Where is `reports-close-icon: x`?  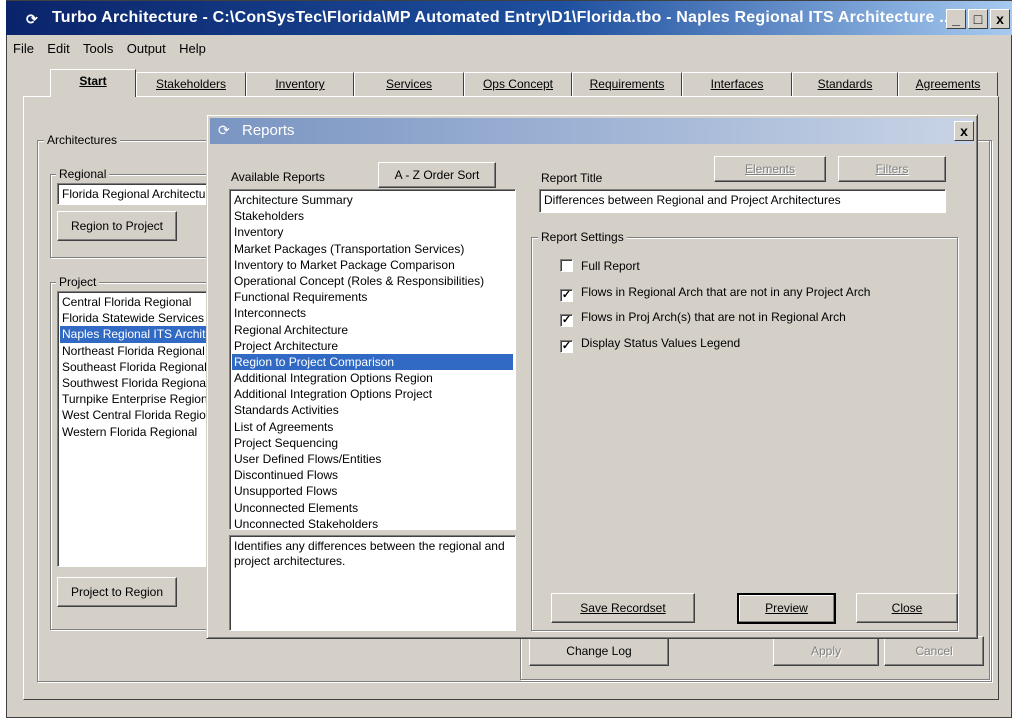 reports-close-icon: x is located at coordinates (964, 131).